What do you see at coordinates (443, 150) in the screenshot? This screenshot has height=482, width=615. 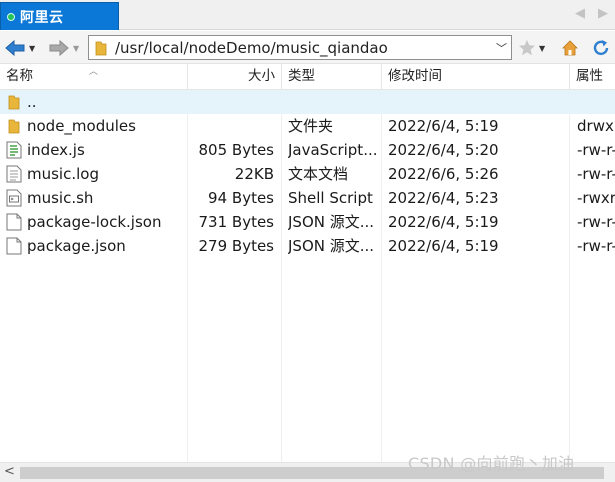 I see `file-modified: 2022/6/4, 5:20` at bounding box center [443, 150].